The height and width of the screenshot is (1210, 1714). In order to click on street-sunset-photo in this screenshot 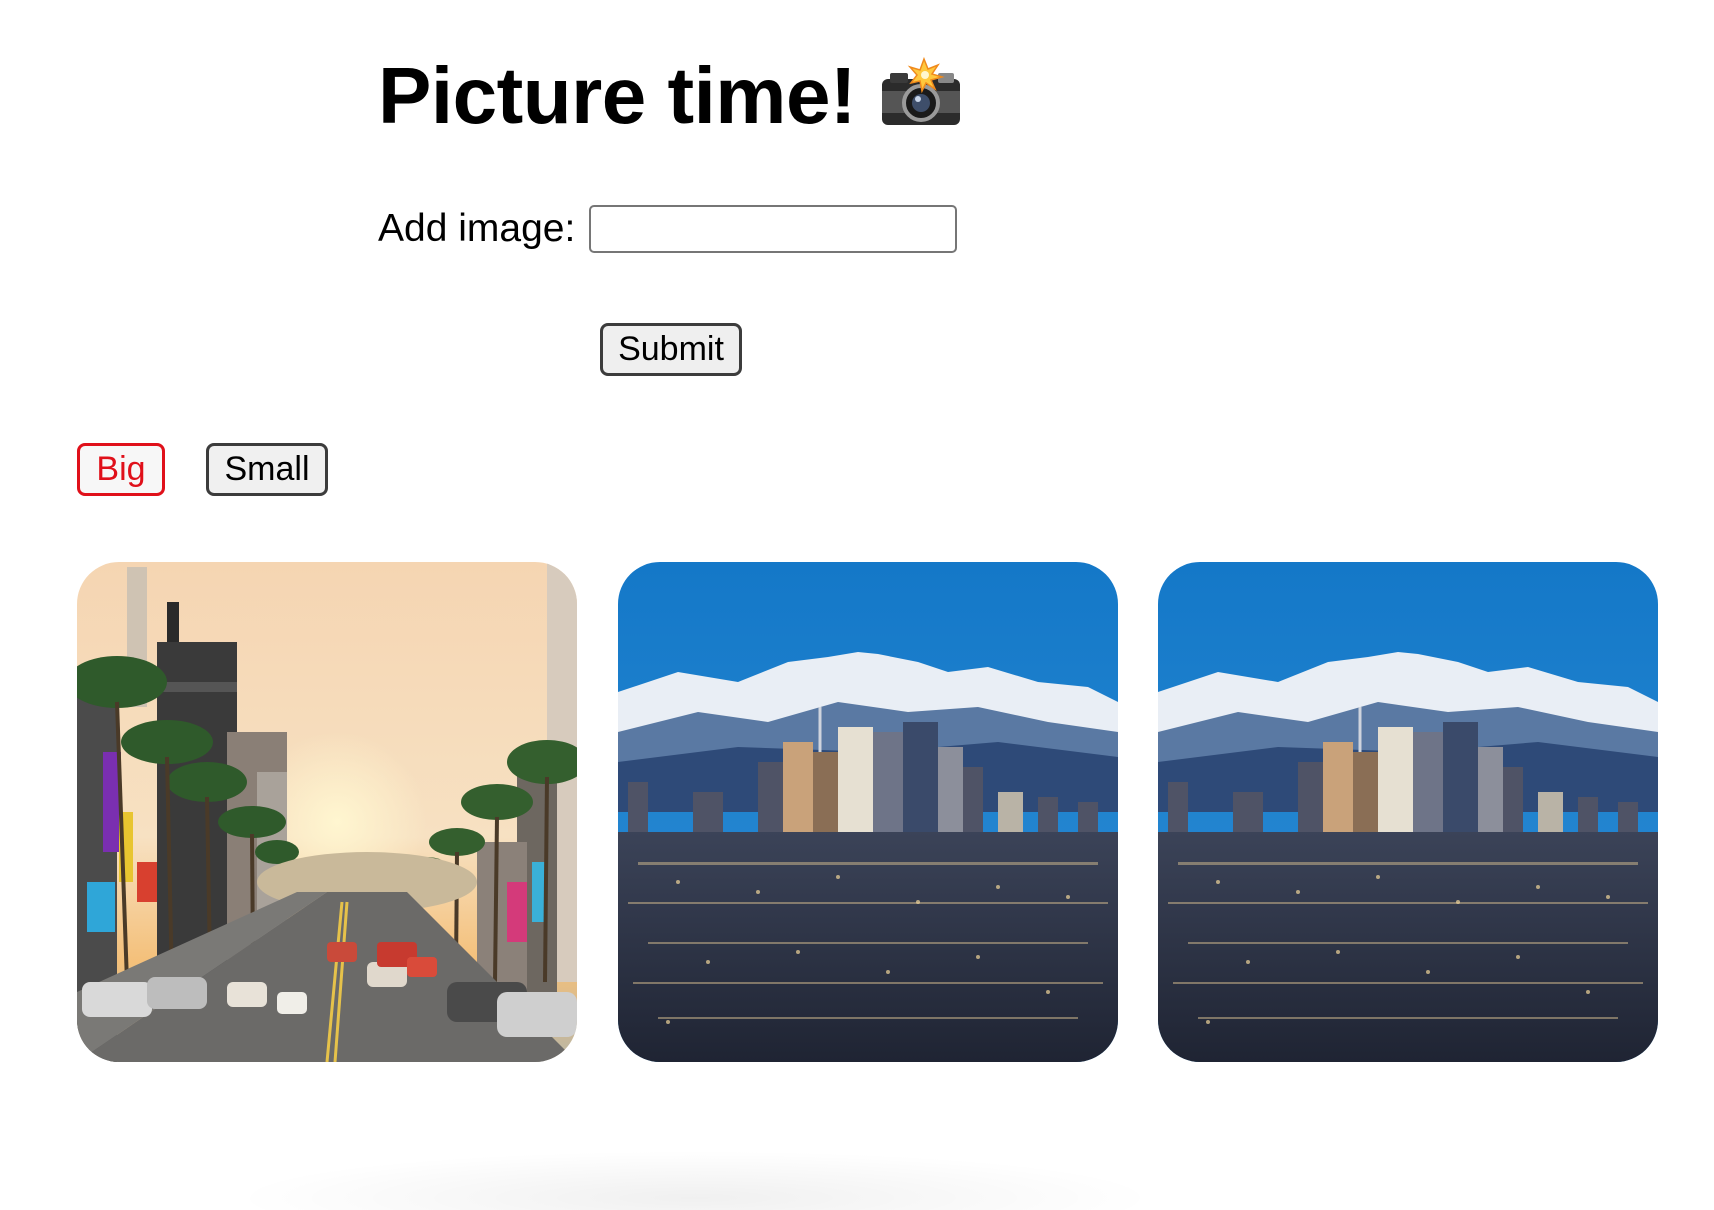, I will do `click(327, 812)`.